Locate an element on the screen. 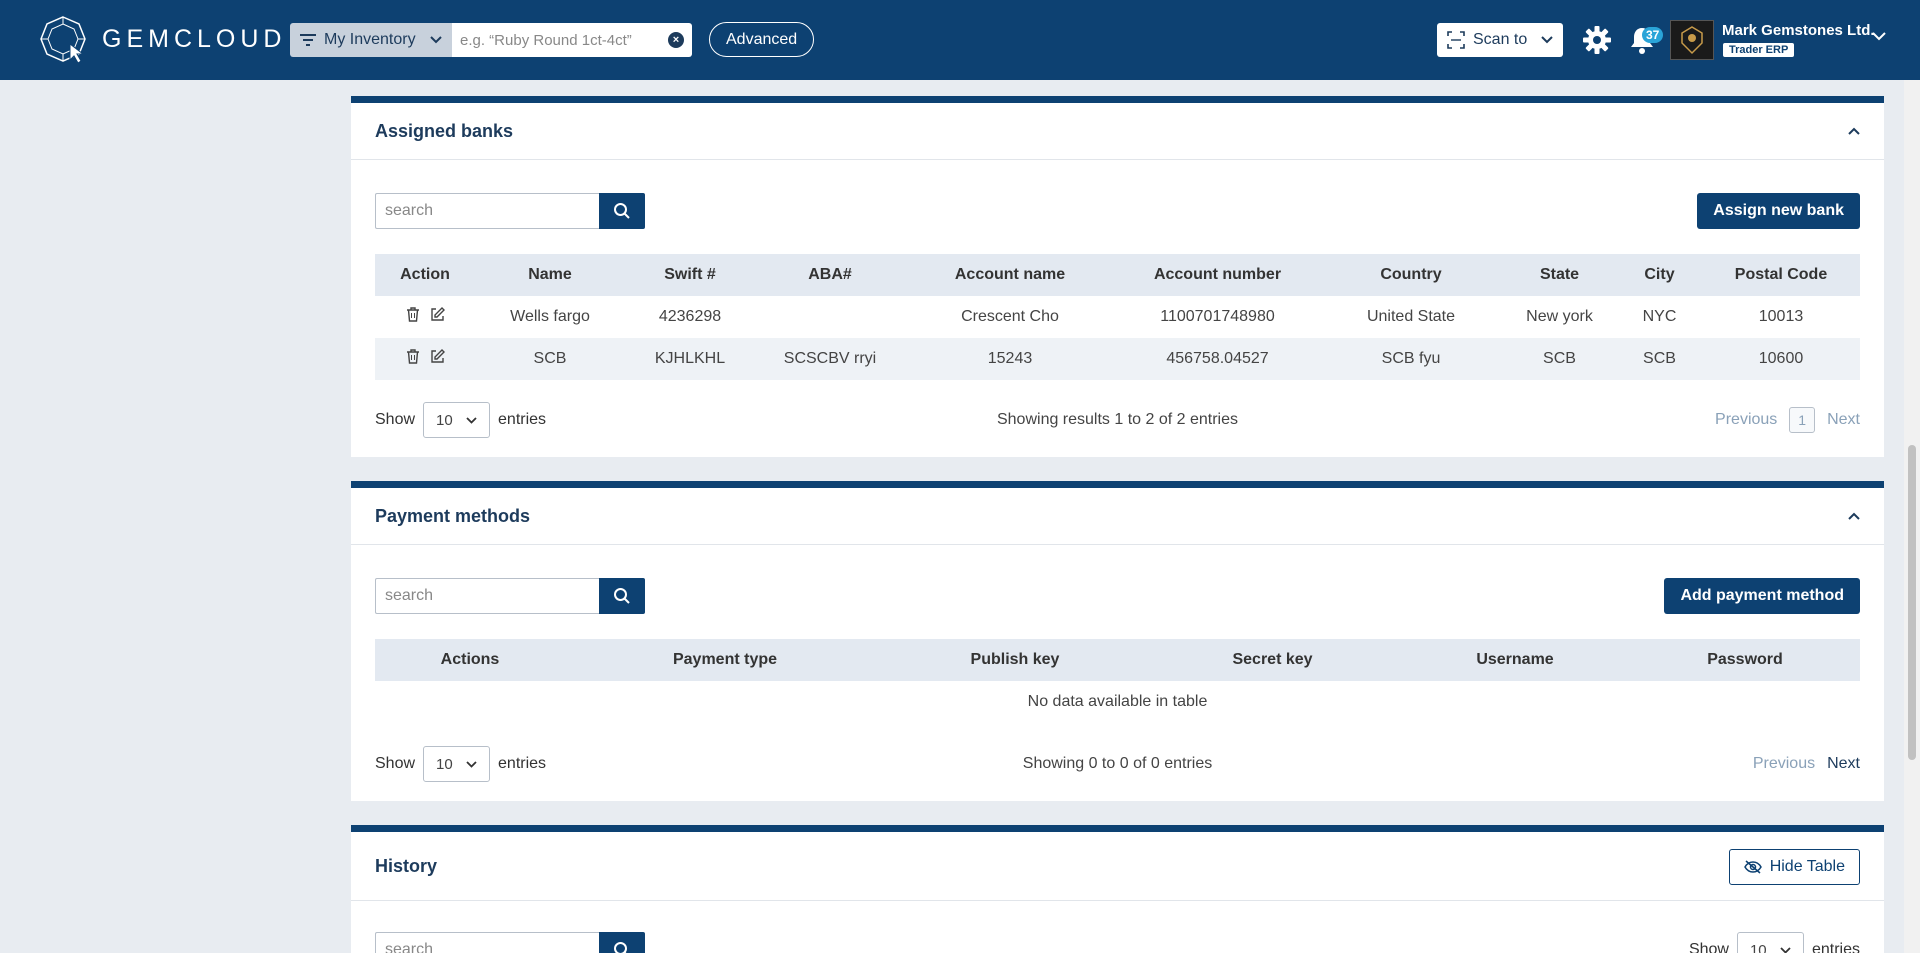 This screenshot has width=1920, height=953. history-search-button is located at coordinates (622, 942).